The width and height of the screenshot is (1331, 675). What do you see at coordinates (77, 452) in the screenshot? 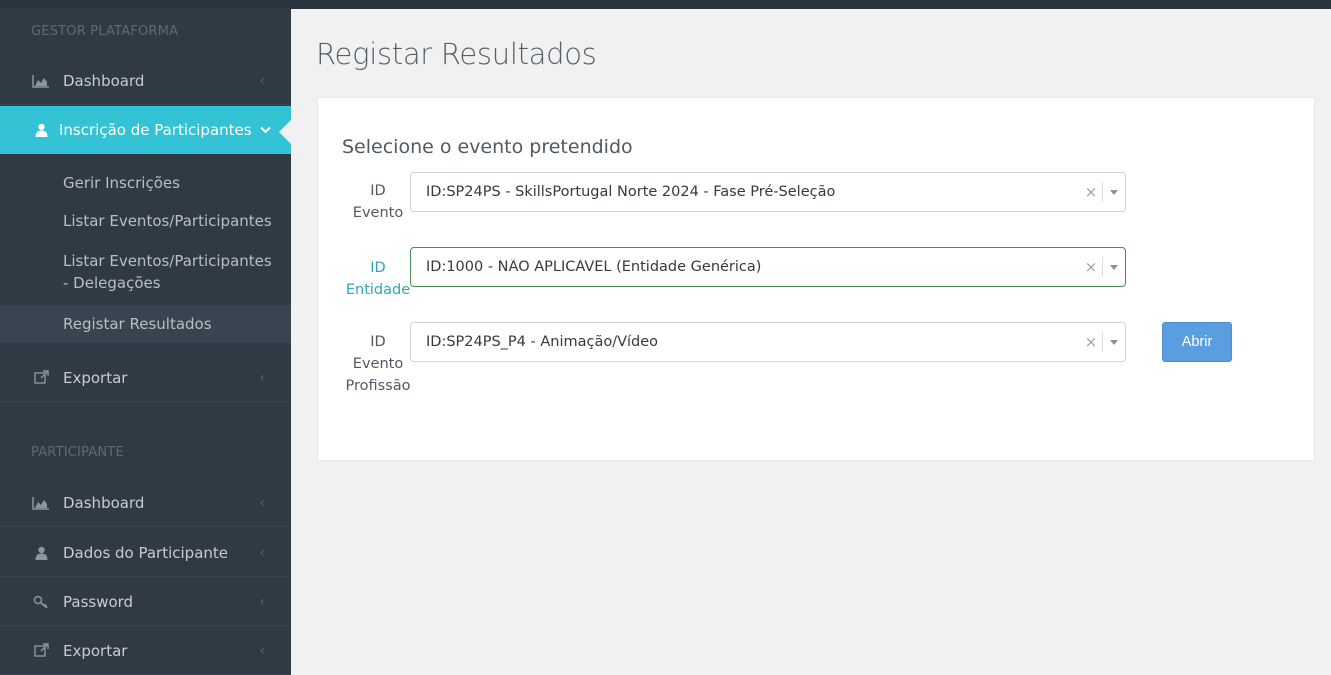
I see `section-header-participante: PARTICIPANTE` at bounding box center [77, 452].